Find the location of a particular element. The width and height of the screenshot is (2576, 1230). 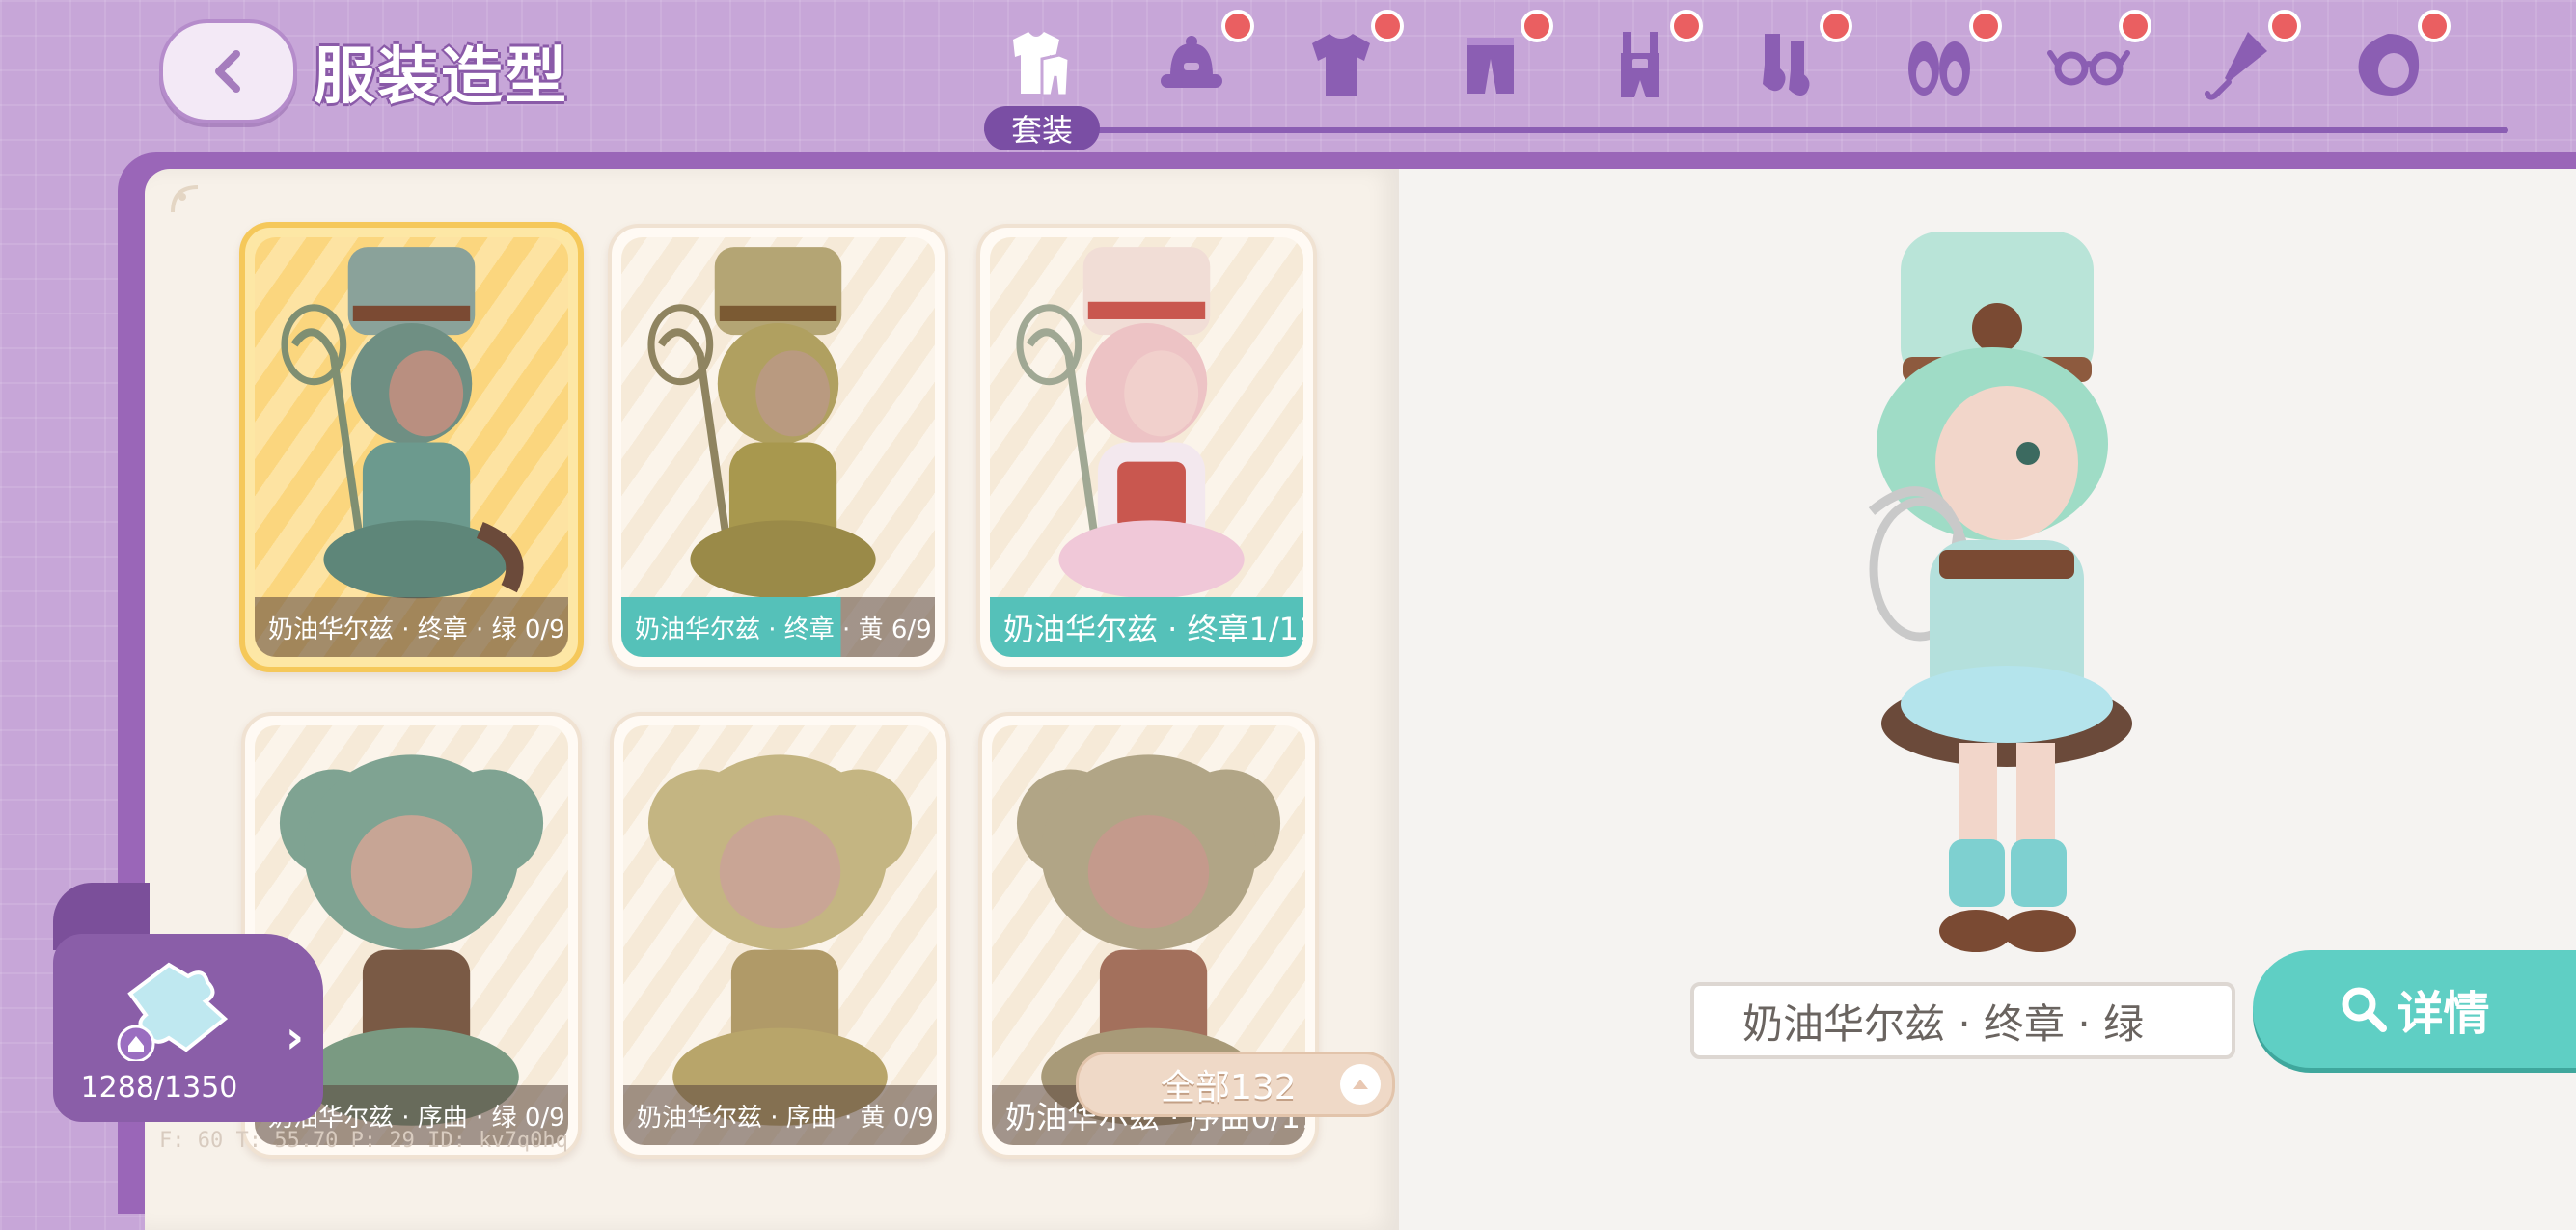

category-tabs: 套装 is located at coordinates (1746, 77).